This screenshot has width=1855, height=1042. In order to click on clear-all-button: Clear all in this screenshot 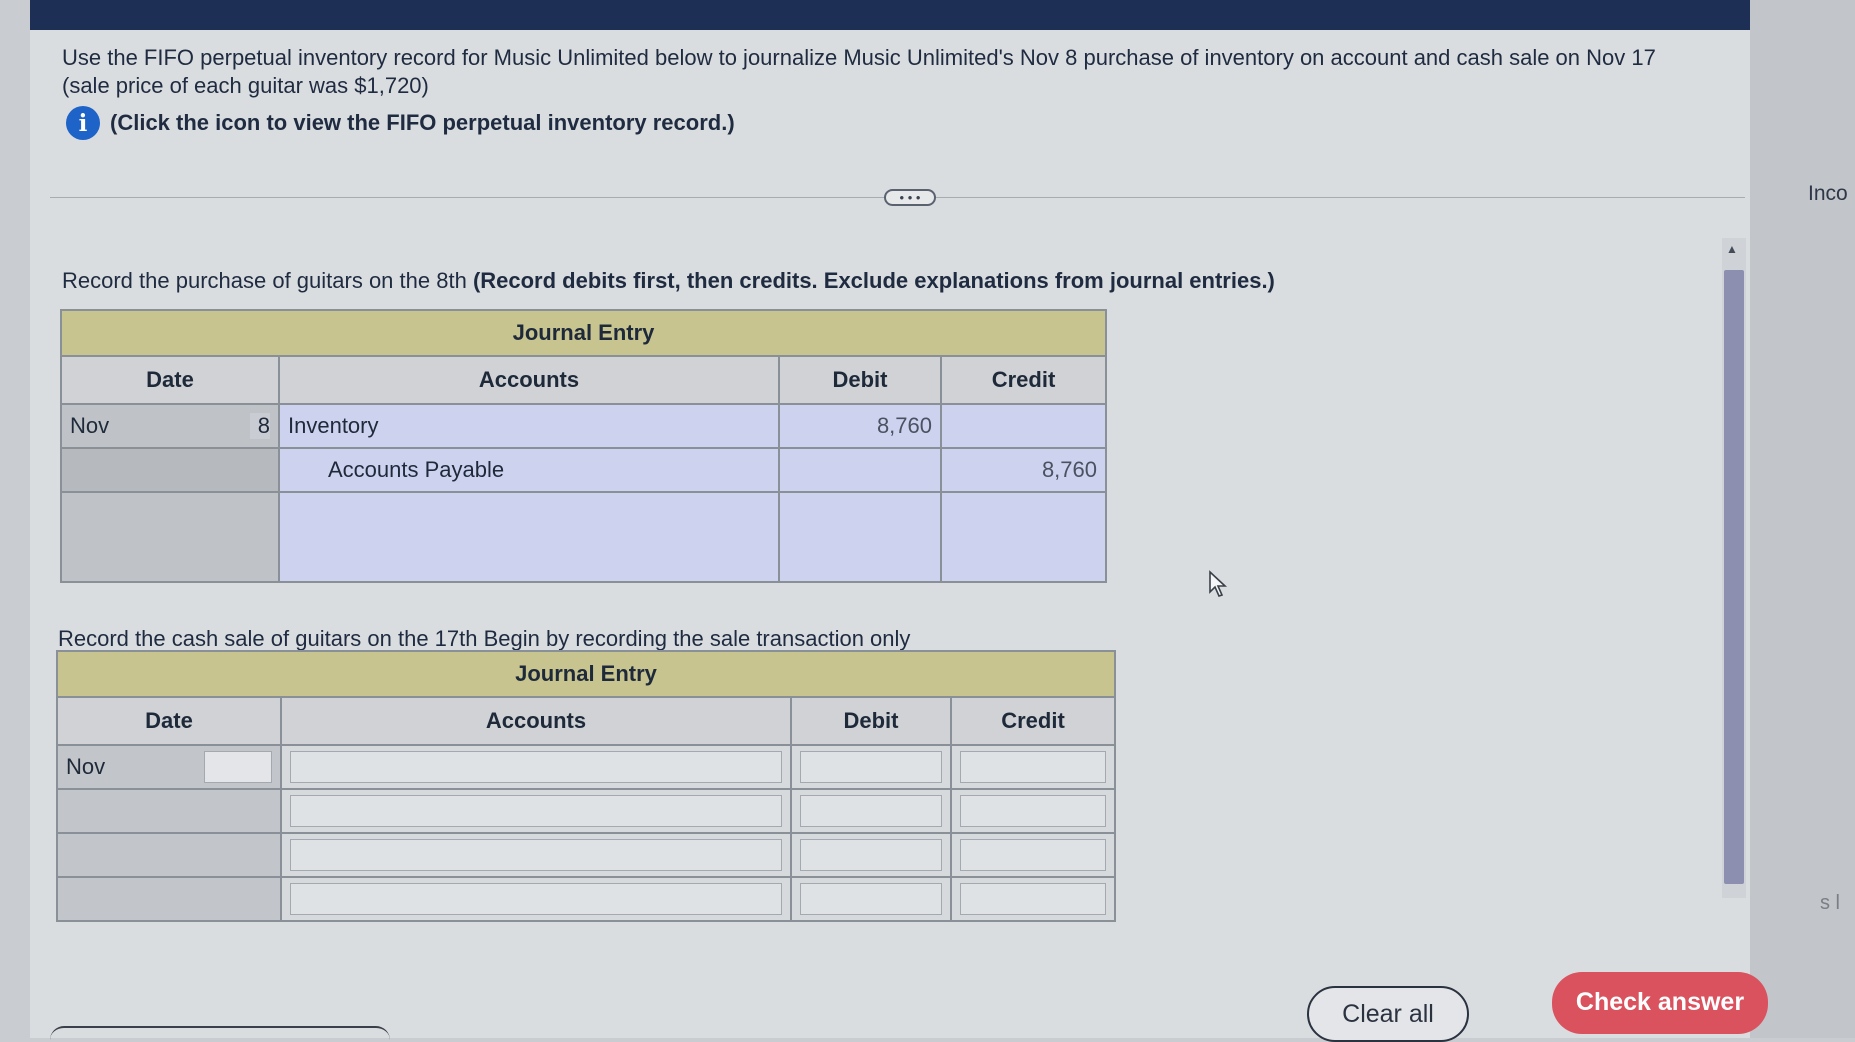, I will do `click(1388, 1014)`.